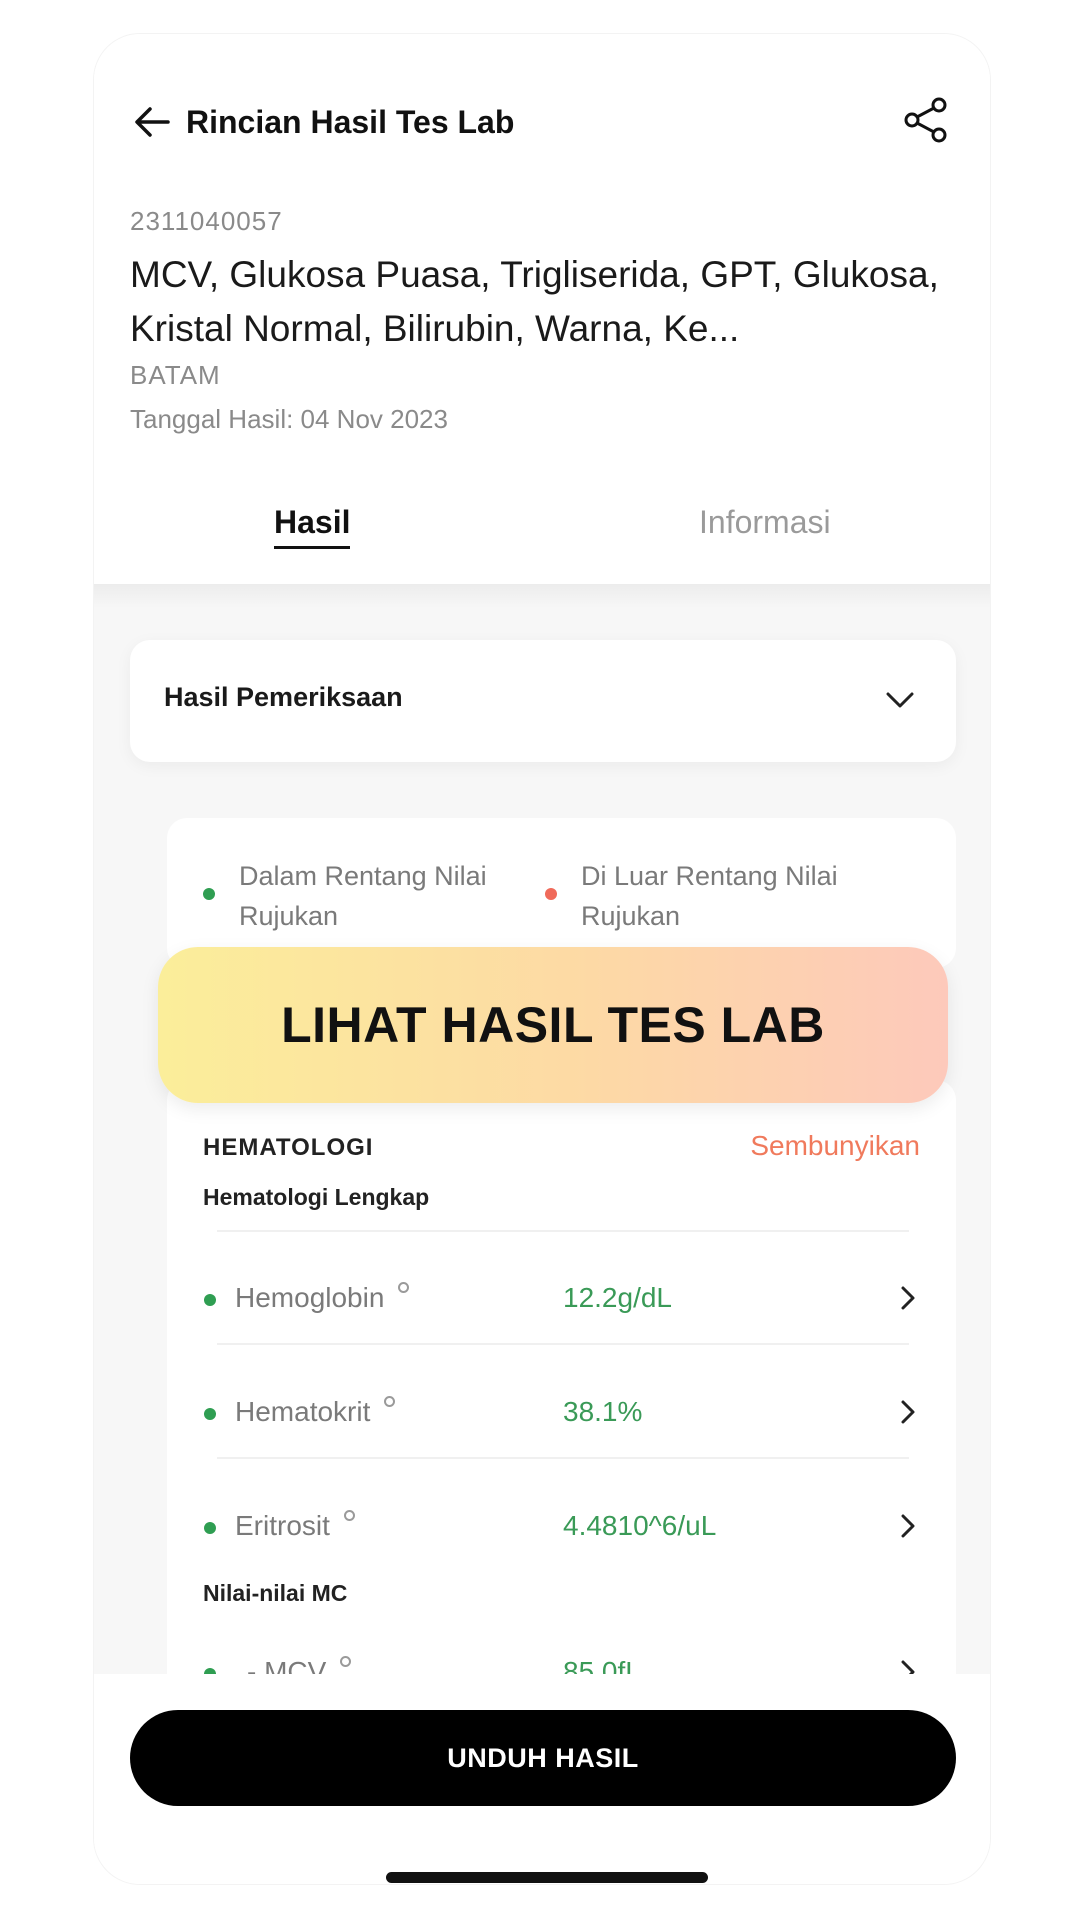  Describe the element at coordinates (283, 697) in the screenshot. I see `accordion-title: Hasil Pemeriksaan` at that location.